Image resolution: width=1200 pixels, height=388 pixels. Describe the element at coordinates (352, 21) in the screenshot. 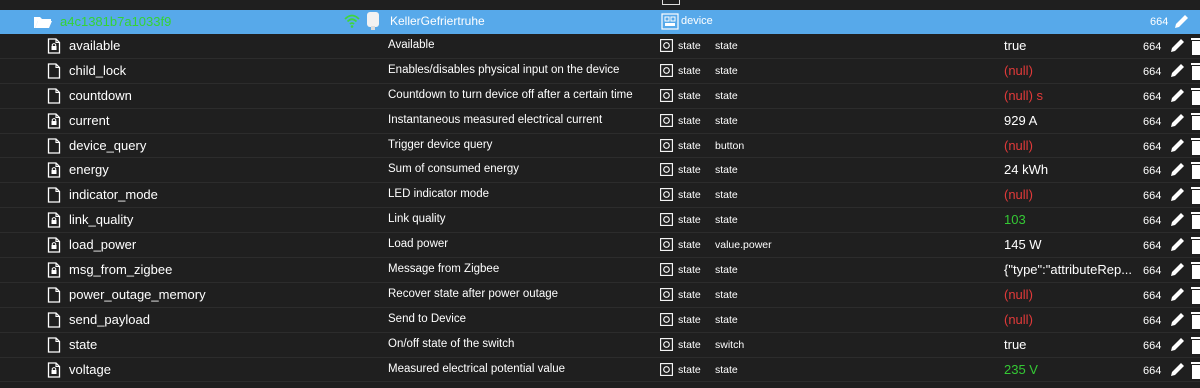

I see `wifi-icon` at that location.